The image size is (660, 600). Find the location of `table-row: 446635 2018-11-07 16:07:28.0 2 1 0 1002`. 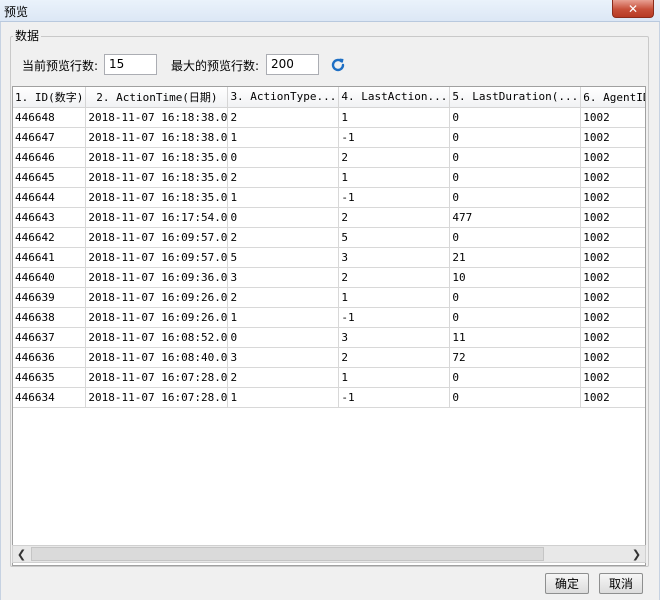

table-row: 446635 2018-11-07 16:07:28.0 2 1 0 1002 is located at coordinates (329, 377).